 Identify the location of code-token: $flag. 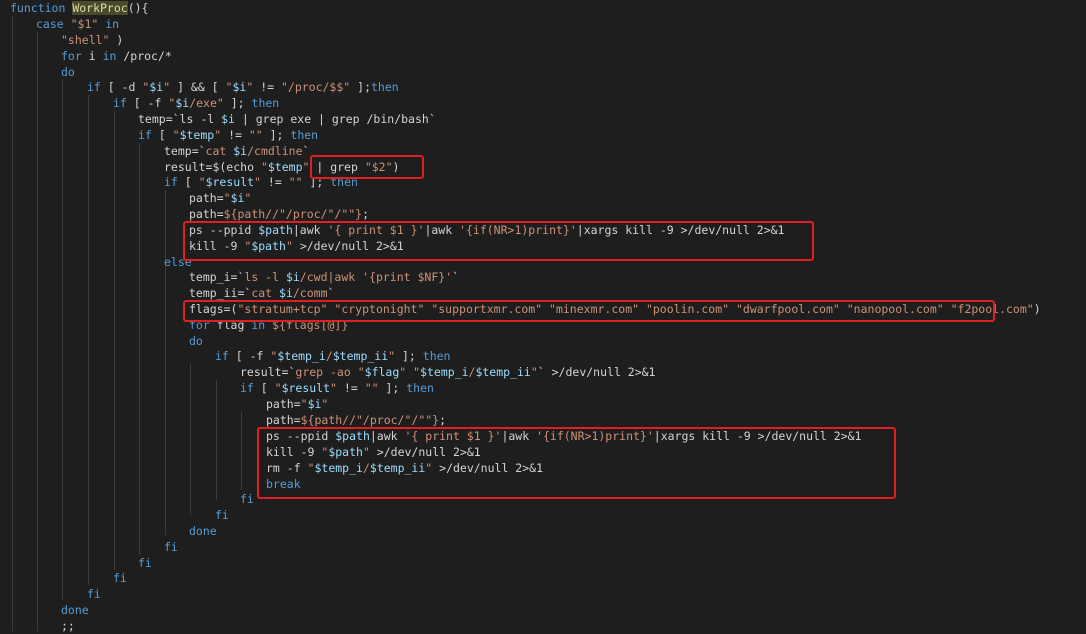
(382, 372).